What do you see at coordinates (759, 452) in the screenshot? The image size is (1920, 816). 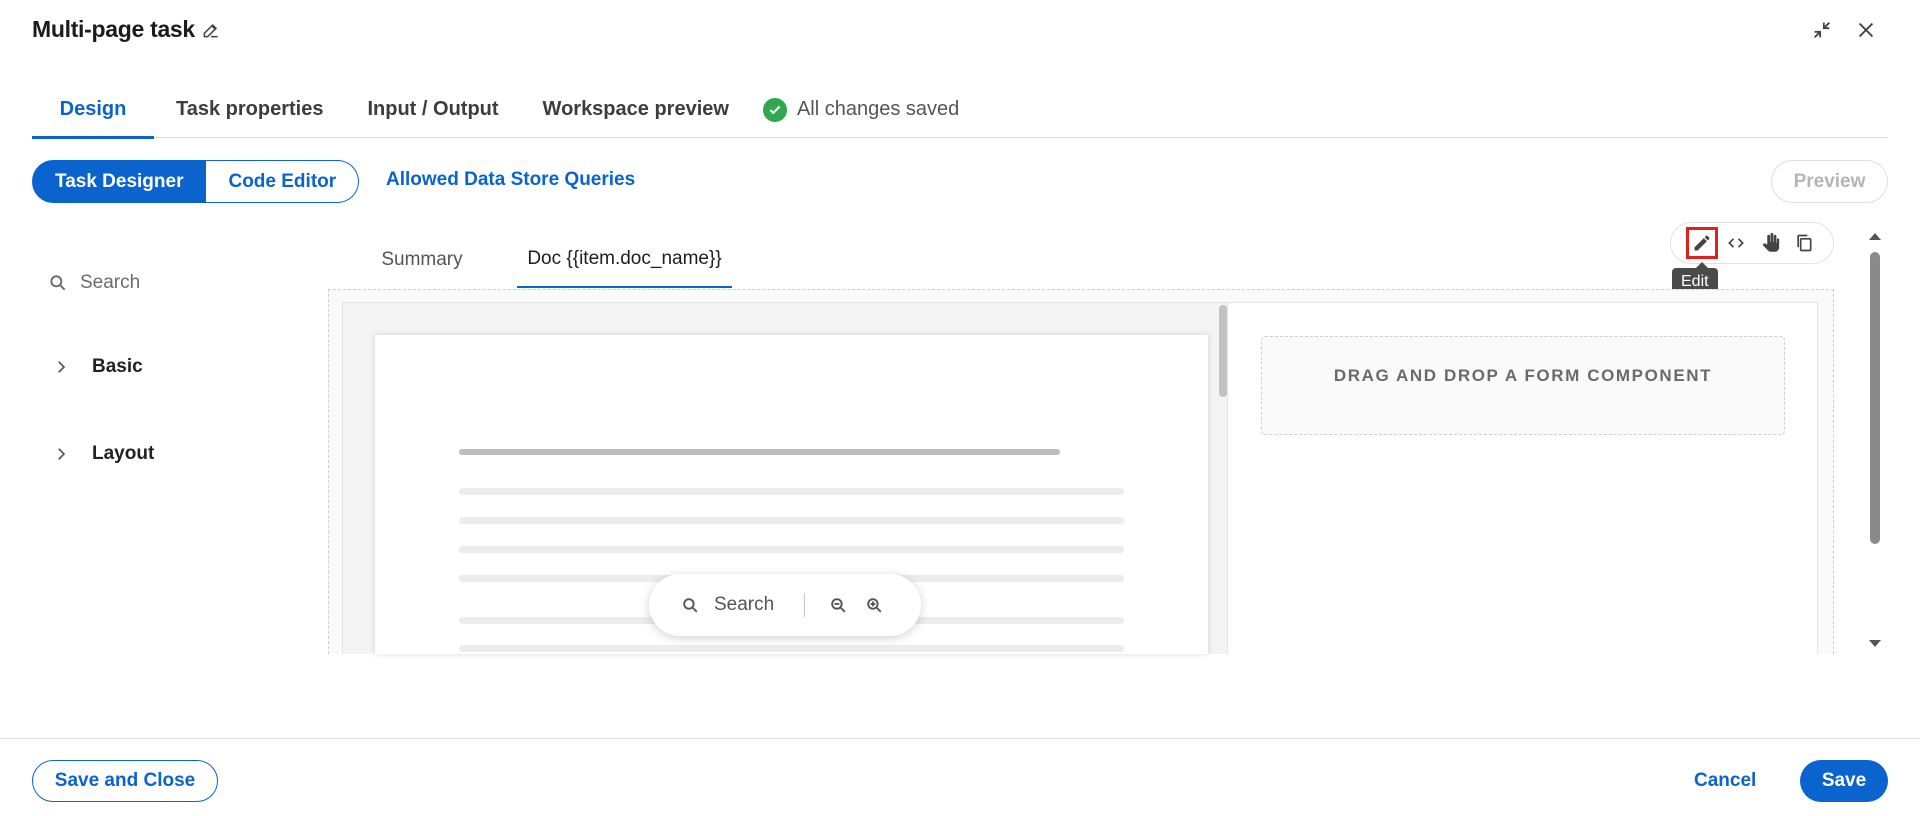 I see `doc-heading-line` at bounding box center [759, 452].